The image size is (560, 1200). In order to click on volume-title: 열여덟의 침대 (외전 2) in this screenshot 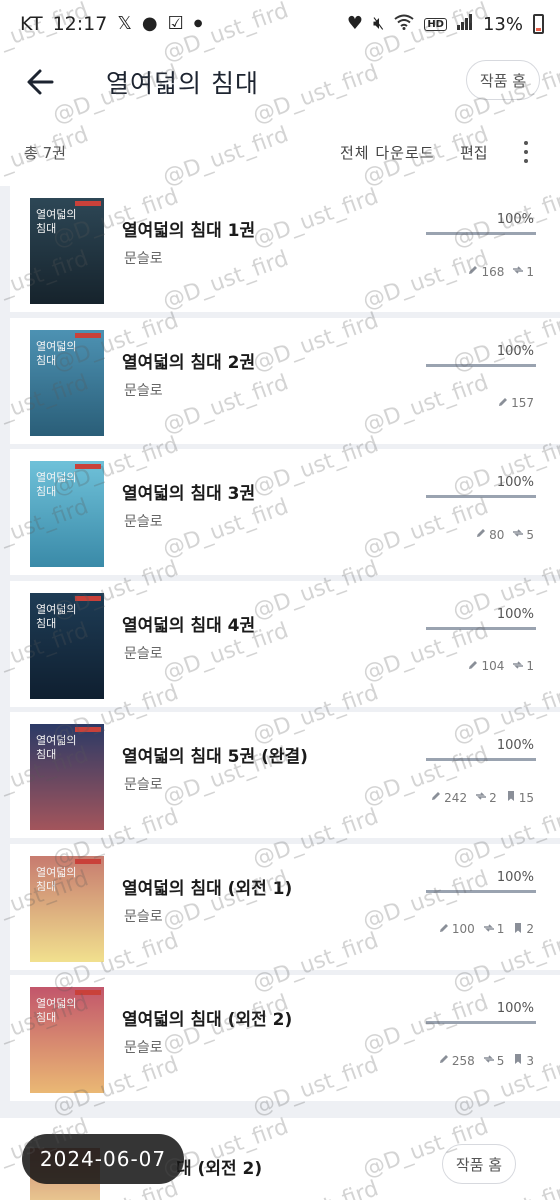, I will do `click(207, 1020)`.